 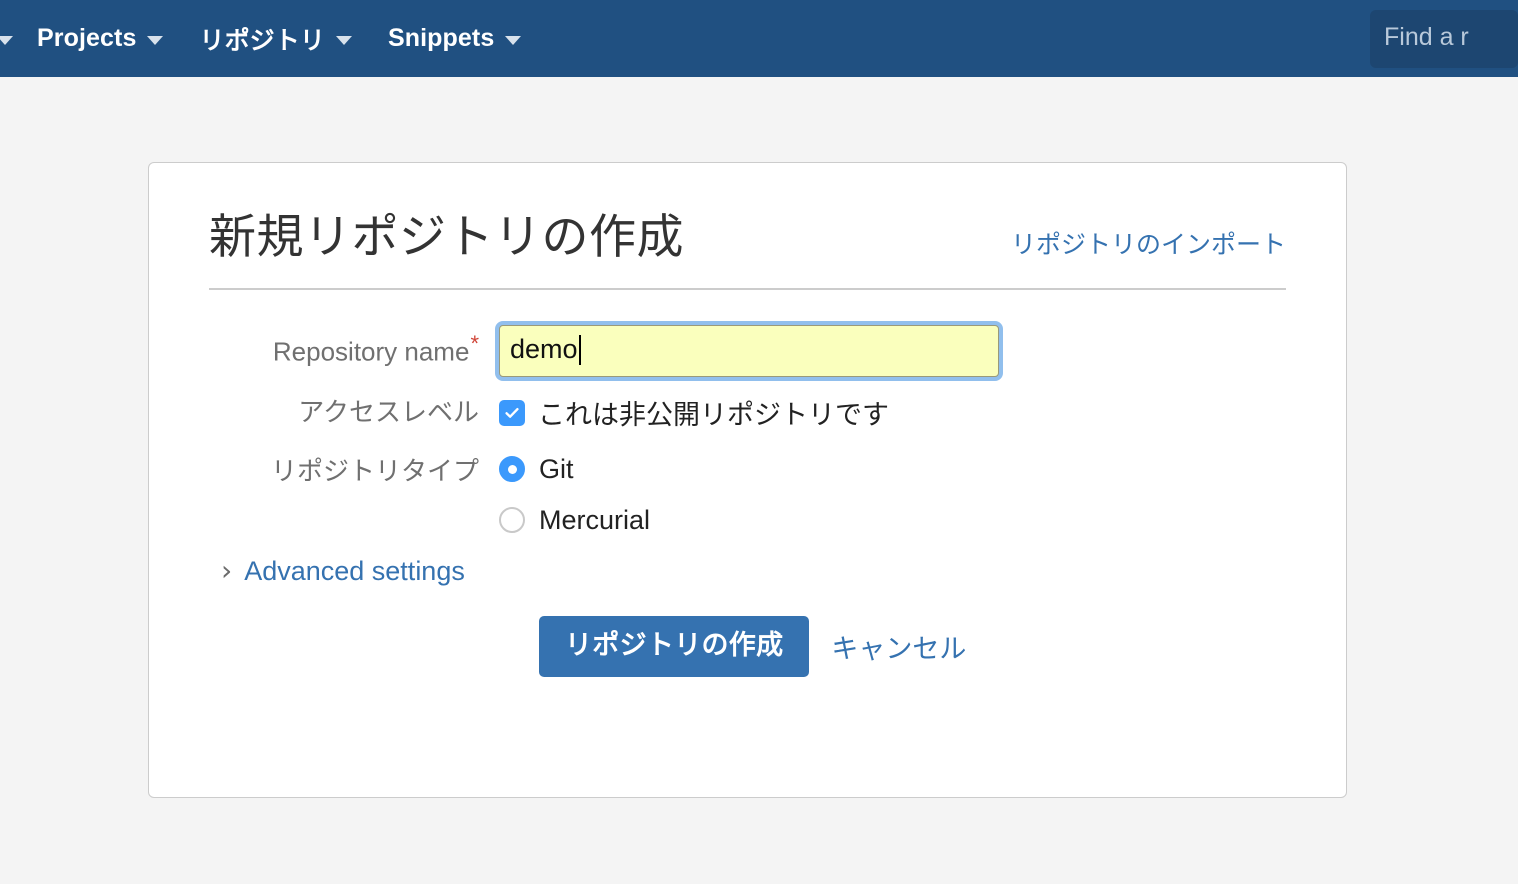 I want to click on radio-dot, so click(x=512, y=469).